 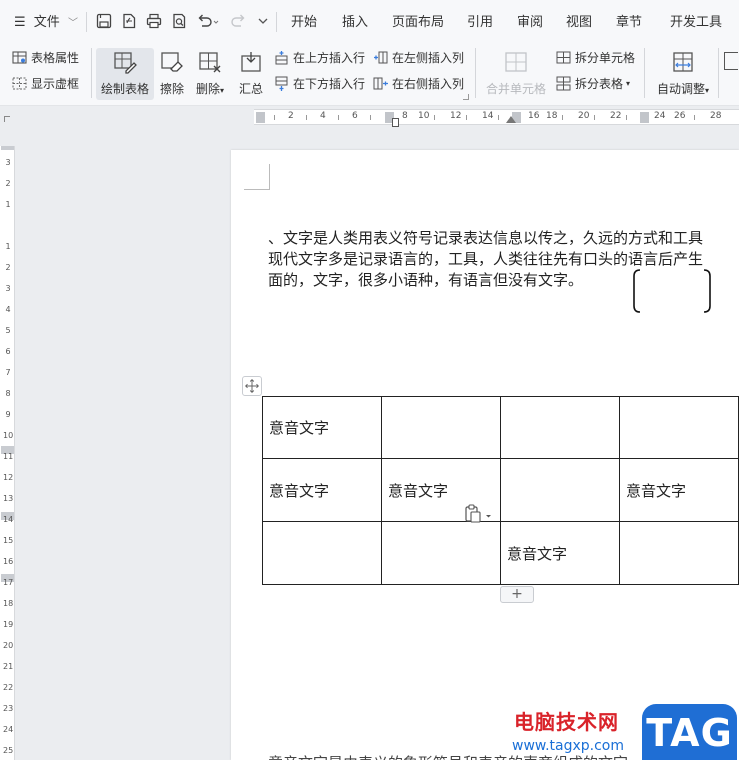 What do you see at coordinates (517, 594) in the screenshot?
I see `add-row-button: +` at bounding box center [517, 594].